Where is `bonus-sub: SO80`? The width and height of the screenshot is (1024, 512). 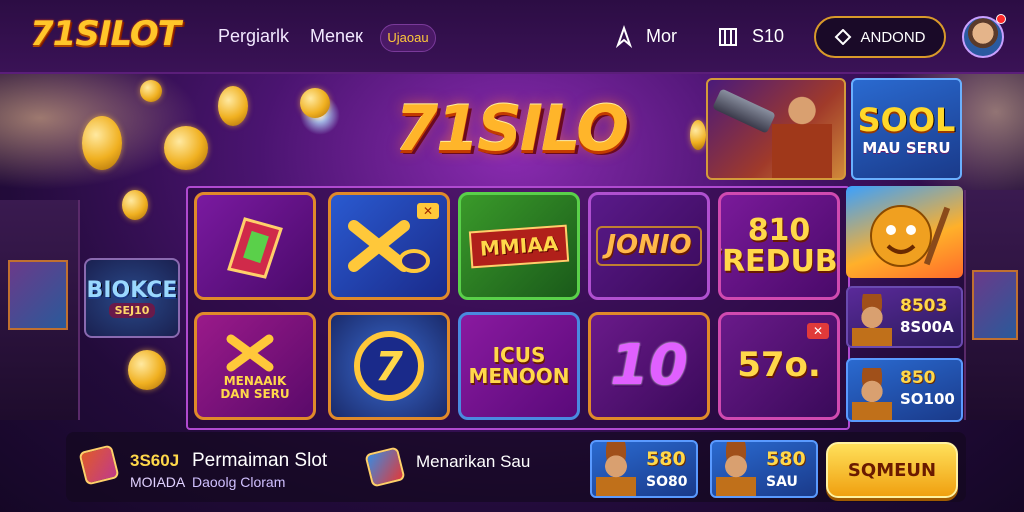
bonus-sub: SO80 is located at coordinates (667, 482).